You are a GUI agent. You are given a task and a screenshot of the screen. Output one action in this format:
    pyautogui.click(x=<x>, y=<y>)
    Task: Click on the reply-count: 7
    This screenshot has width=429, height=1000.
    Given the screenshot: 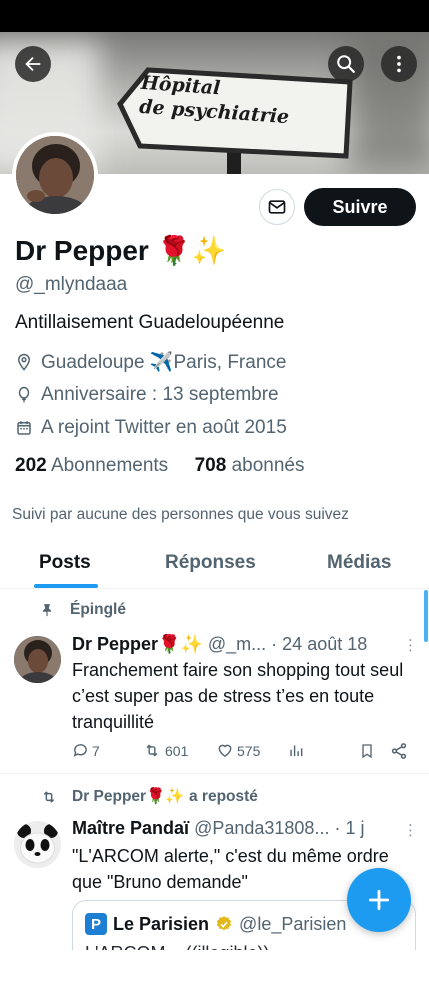 What is the action you would take?
    pyautogui.click(x=96, y=750)
    